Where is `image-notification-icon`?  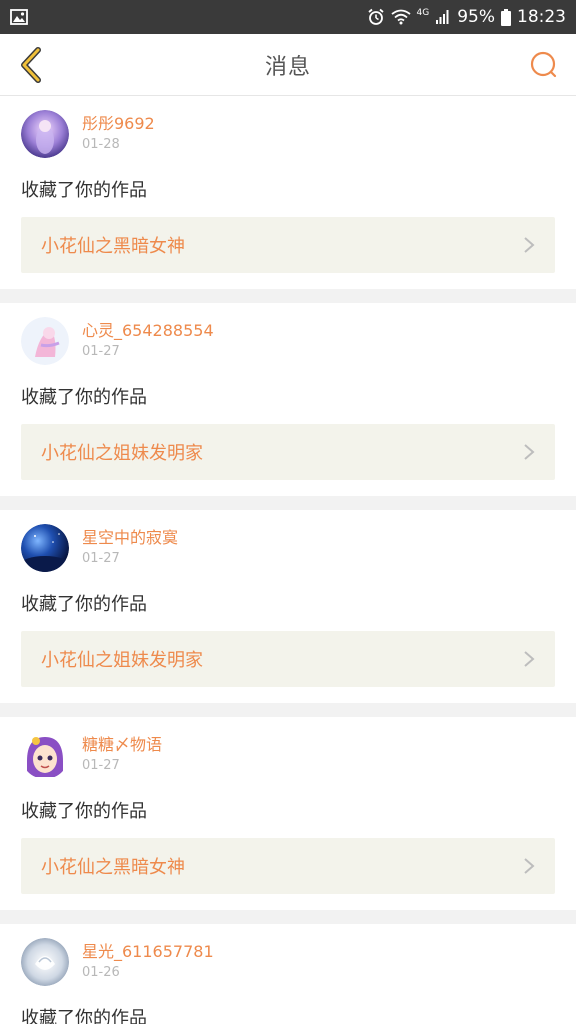 image-notification-icon is located at coordinates (19, 17).